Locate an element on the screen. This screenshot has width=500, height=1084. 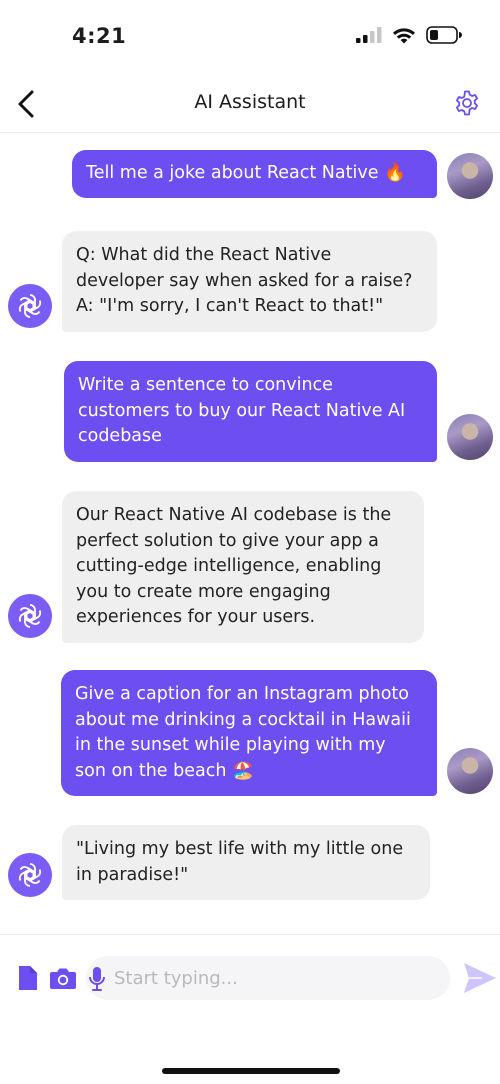
microphone-button is located at coordinates (97, 979).